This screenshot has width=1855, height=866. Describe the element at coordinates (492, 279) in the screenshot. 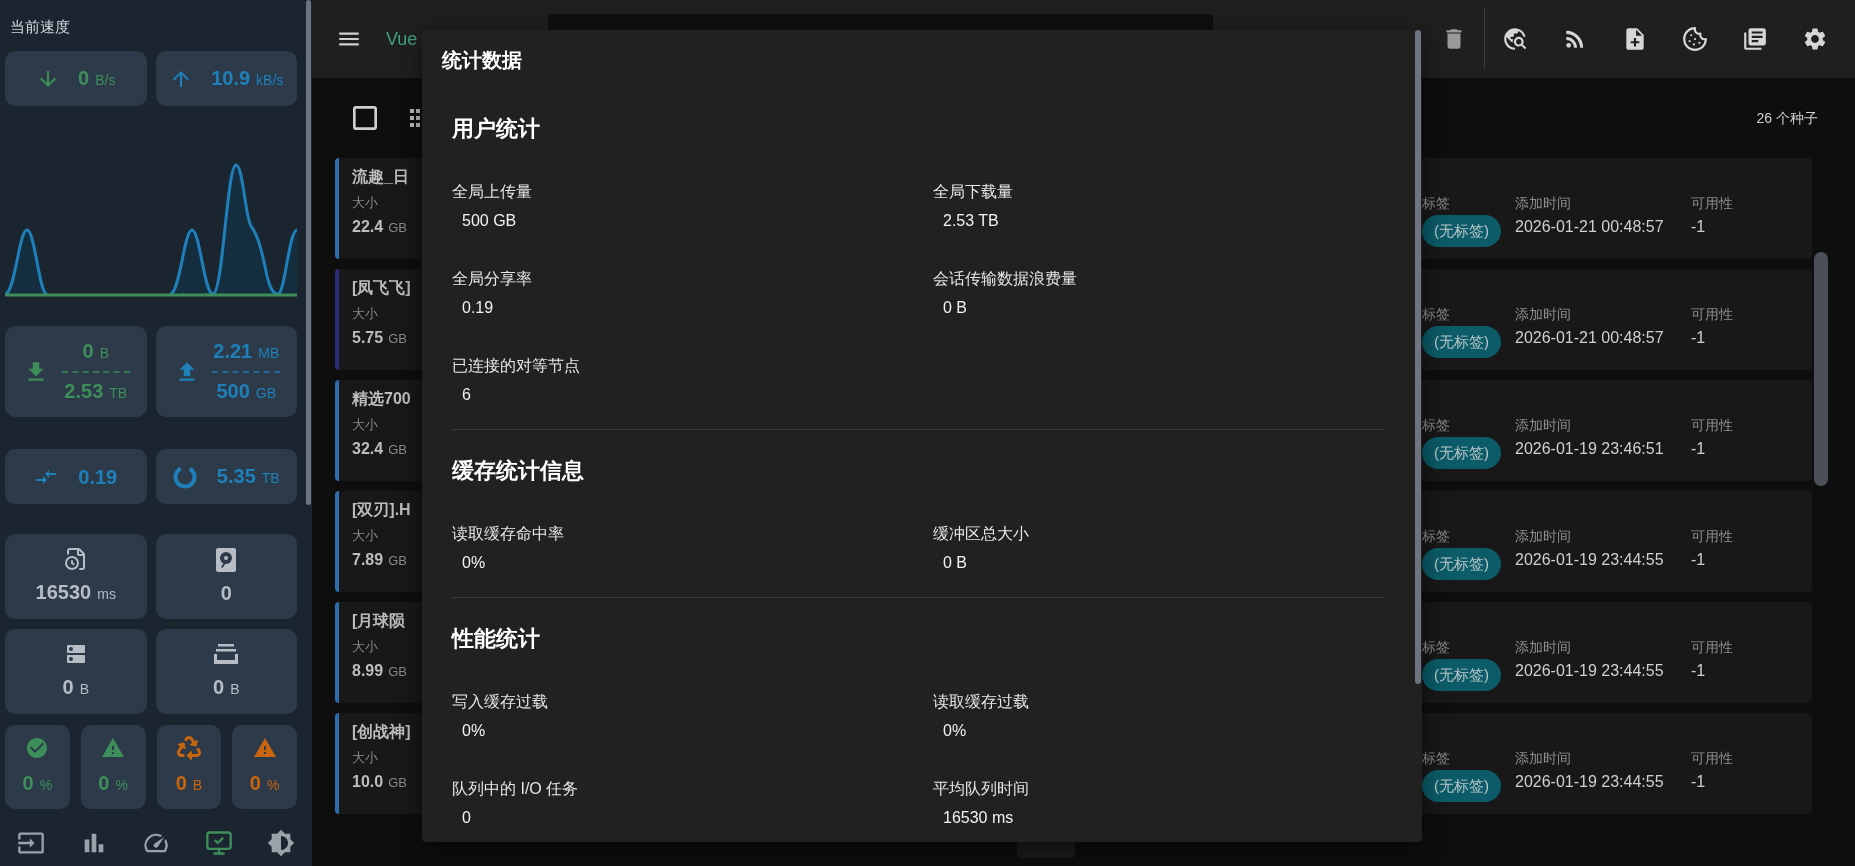

I see `stat-label: 全局分享率` at that location.